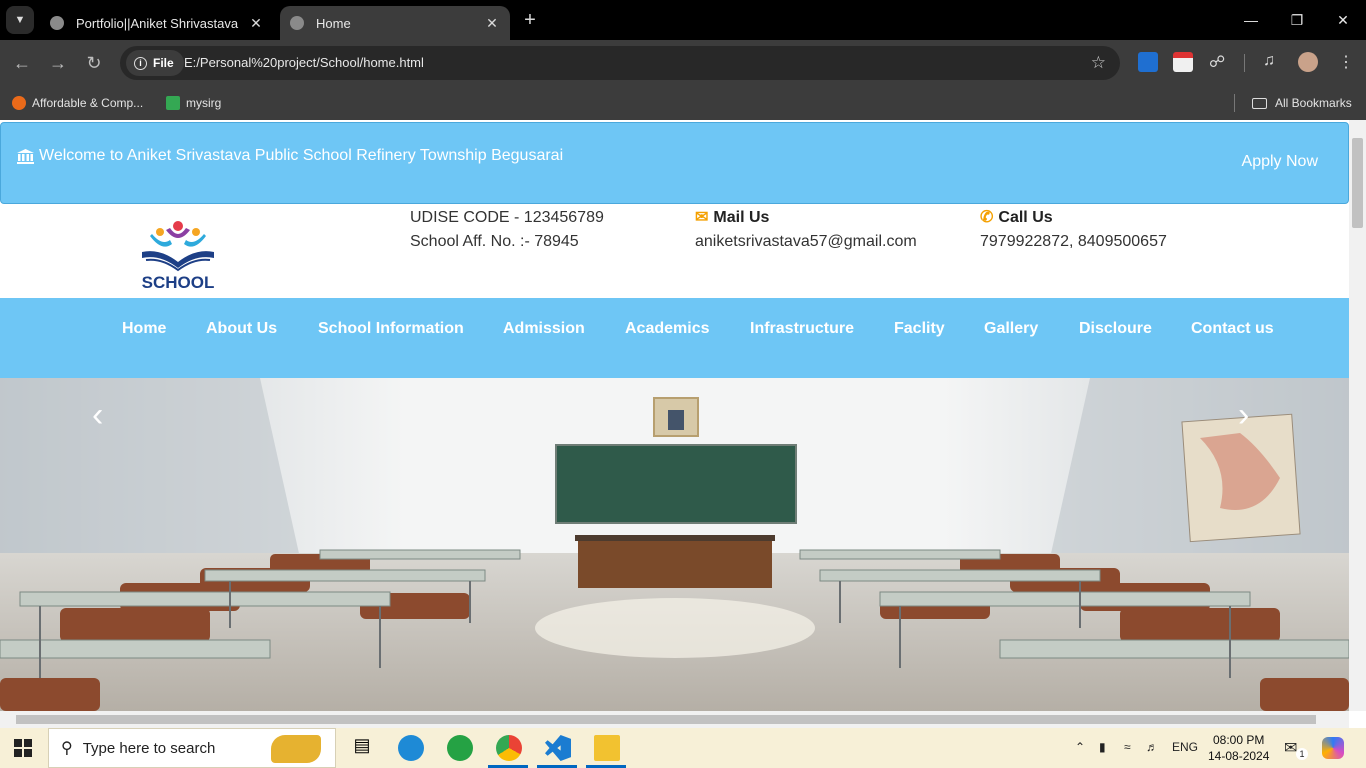 The height and width of the screenshot is (768, 1366). Describe the element at coordinates (204, 103) in the screenshot. I see `bookmark-label: mysirg` at that location.